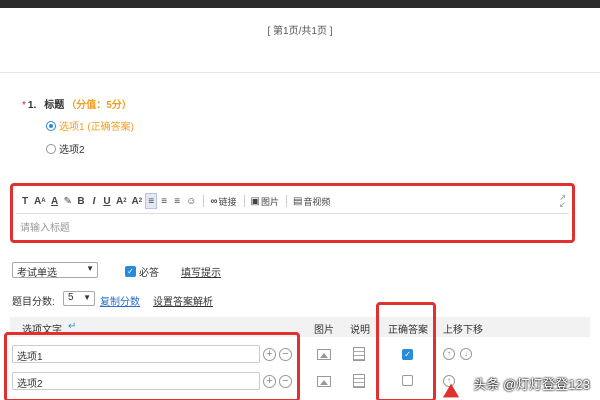  Describe the element at coordinates (466, 354) in the screenshot. I see `move-down-icon: ↓` at that location.